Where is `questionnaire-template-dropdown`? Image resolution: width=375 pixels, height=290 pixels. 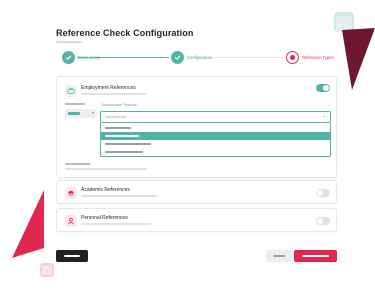
questionnaire-template-dropdown is located at coordinates (215, 140).